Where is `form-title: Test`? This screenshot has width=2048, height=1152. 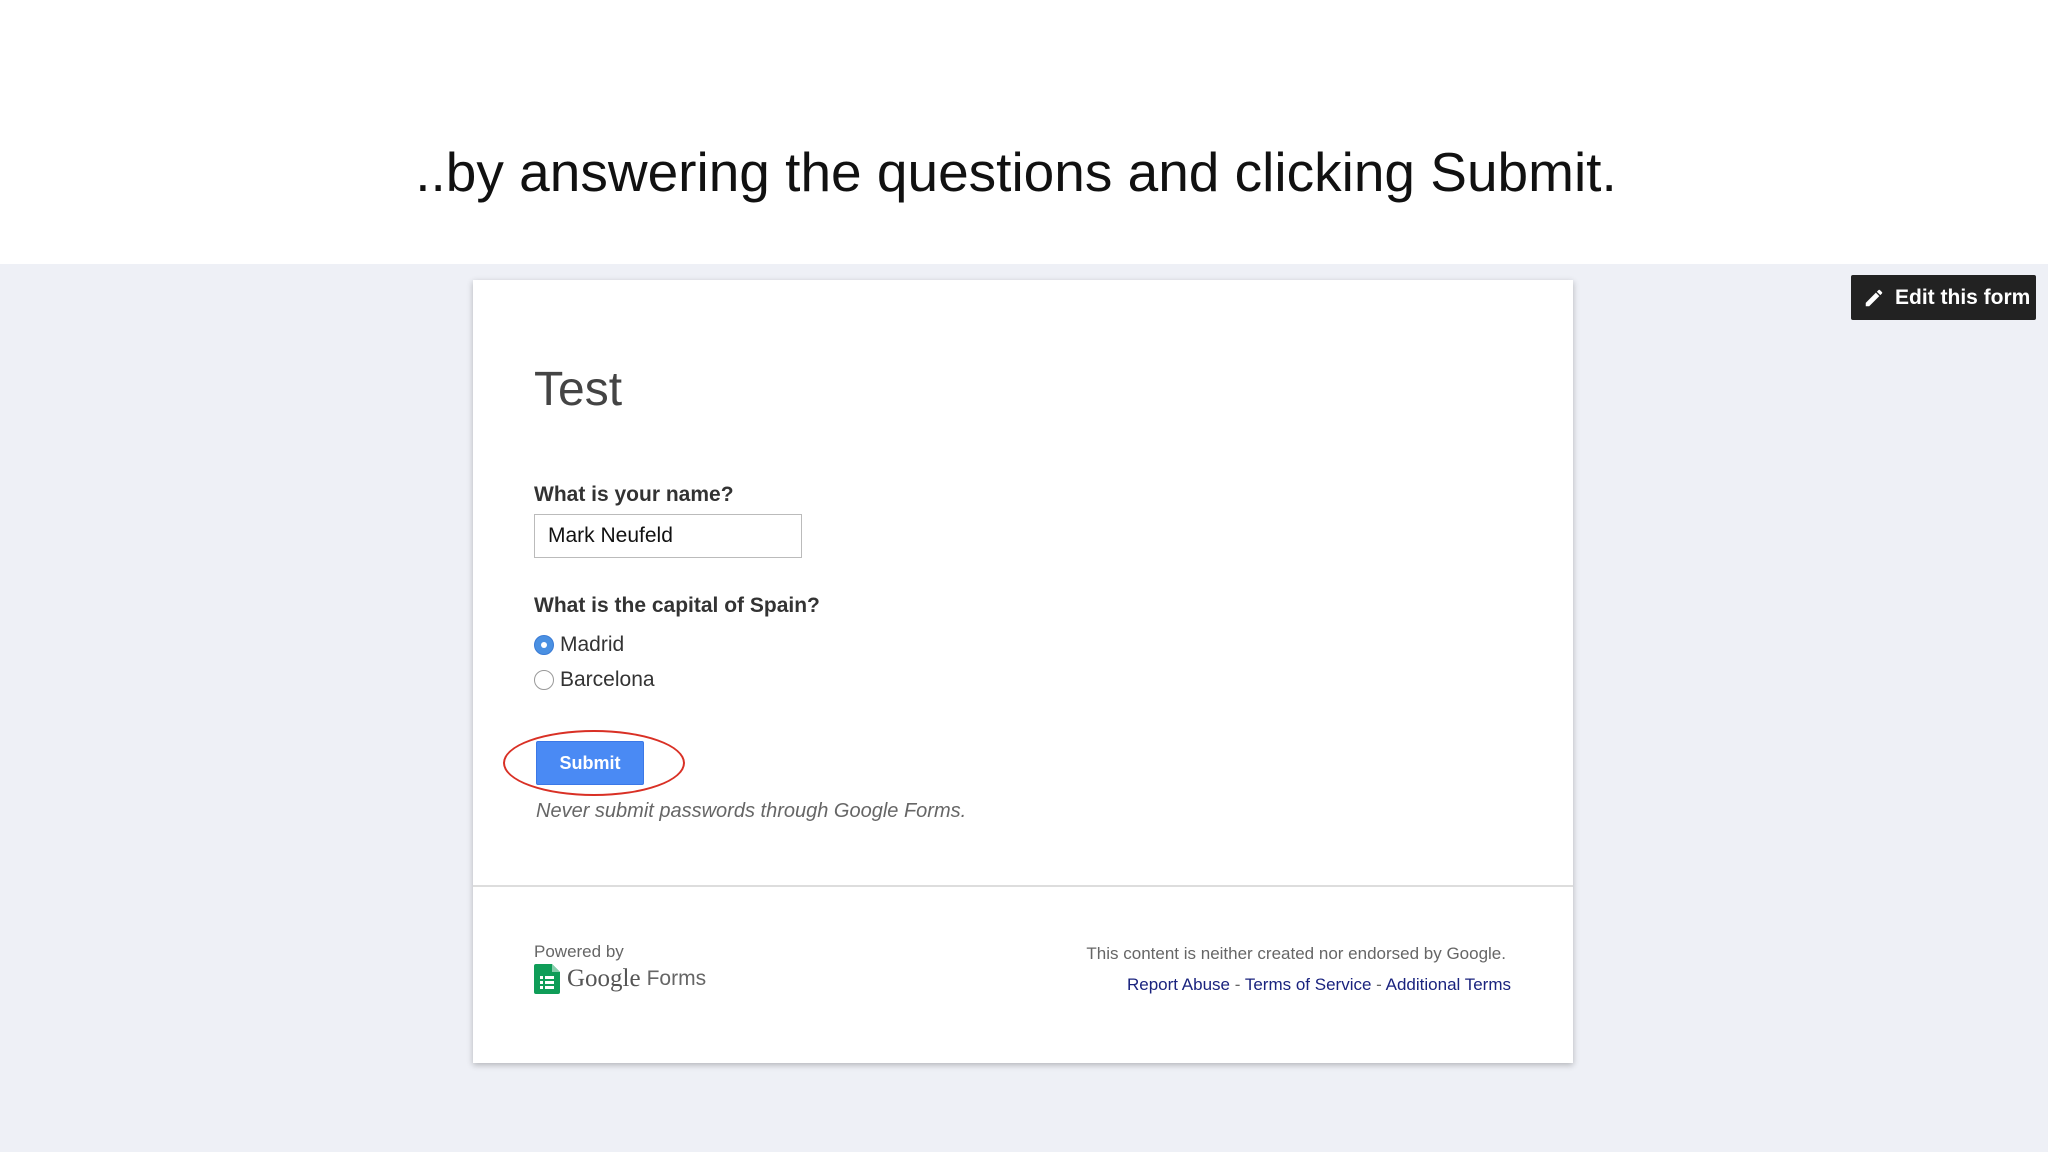 form-title: Test is located at coordinates (578, 389).